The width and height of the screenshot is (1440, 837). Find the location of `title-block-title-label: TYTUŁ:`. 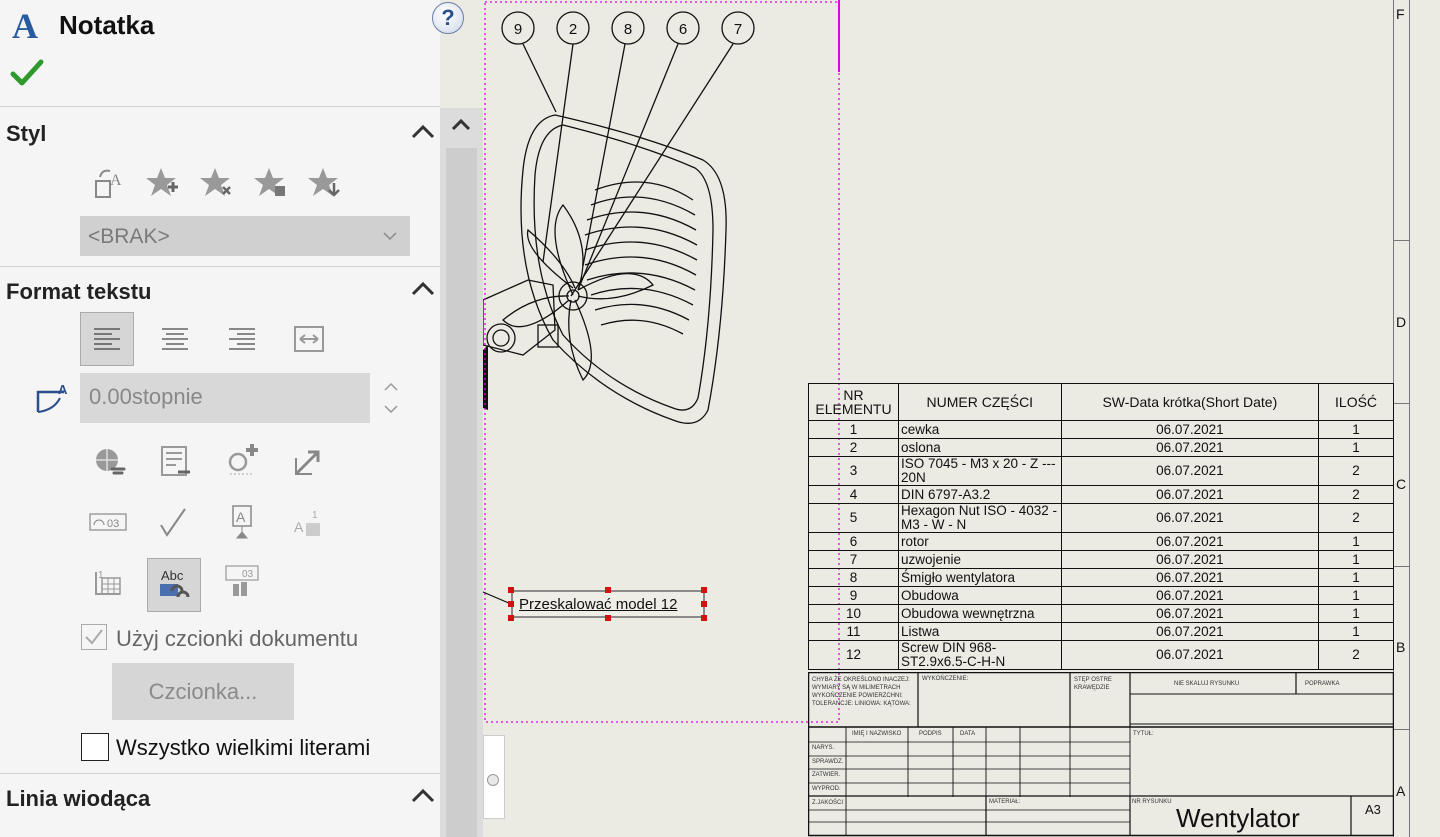

title-block-title-label: TYTUŁ: is located at coordinates (1143, 734).